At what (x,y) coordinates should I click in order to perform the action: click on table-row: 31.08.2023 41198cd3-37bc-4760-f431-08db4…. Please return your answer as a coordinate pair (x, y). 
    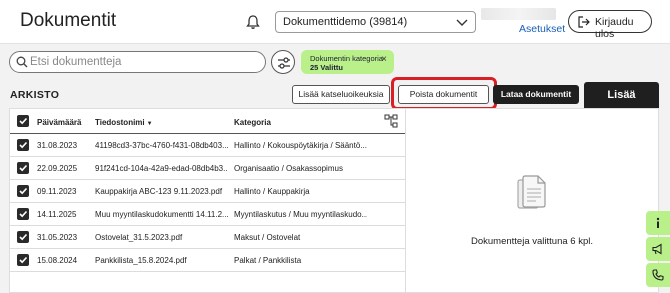
    Looking at the image, I should click on (208, 145).